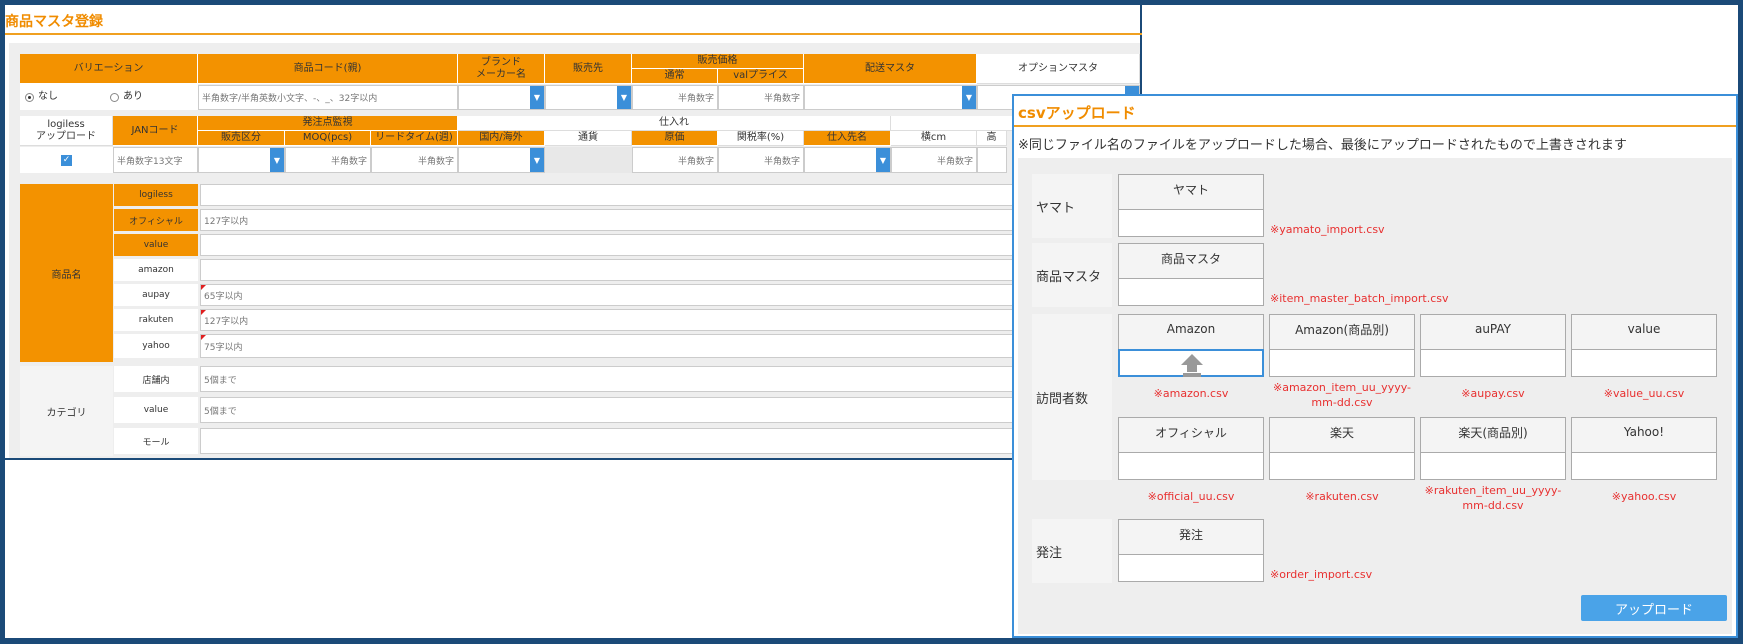 The image size is (1743, 644). I want to click on pn-label-aupay: aupay, so click(156, 295).